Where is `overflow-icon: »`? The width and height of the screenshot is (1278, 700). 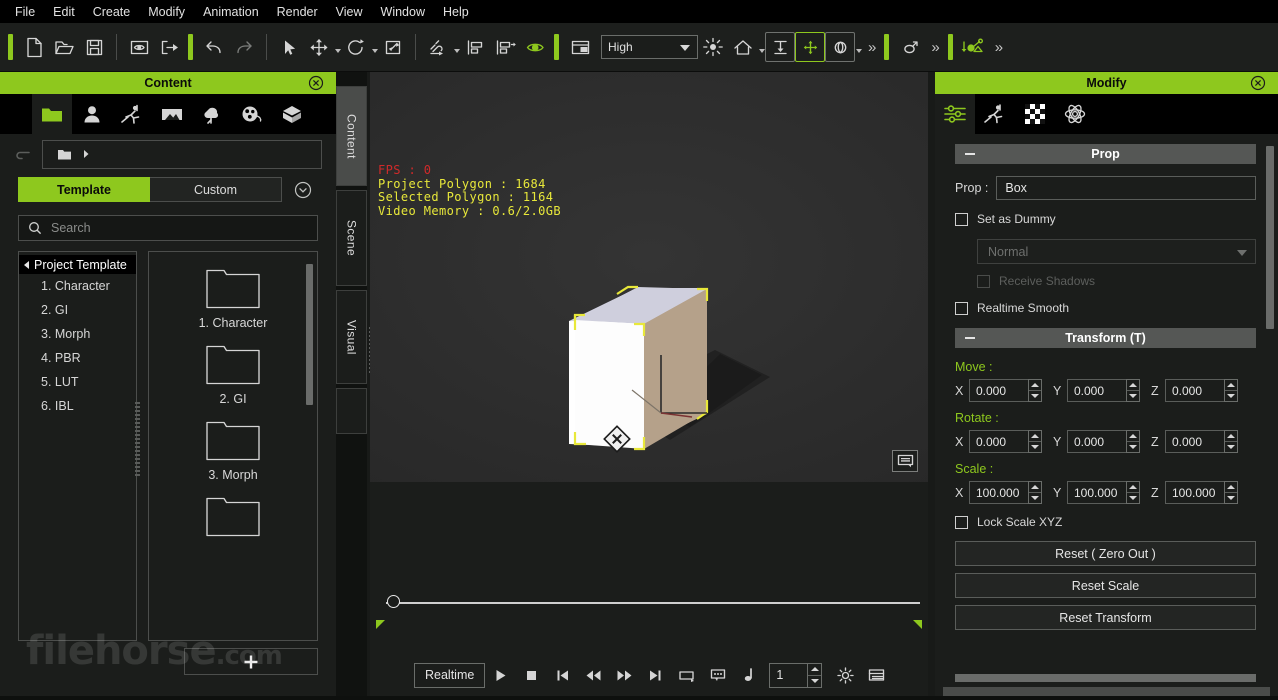
overflow-icon: » is located at coordinates (871, 47).